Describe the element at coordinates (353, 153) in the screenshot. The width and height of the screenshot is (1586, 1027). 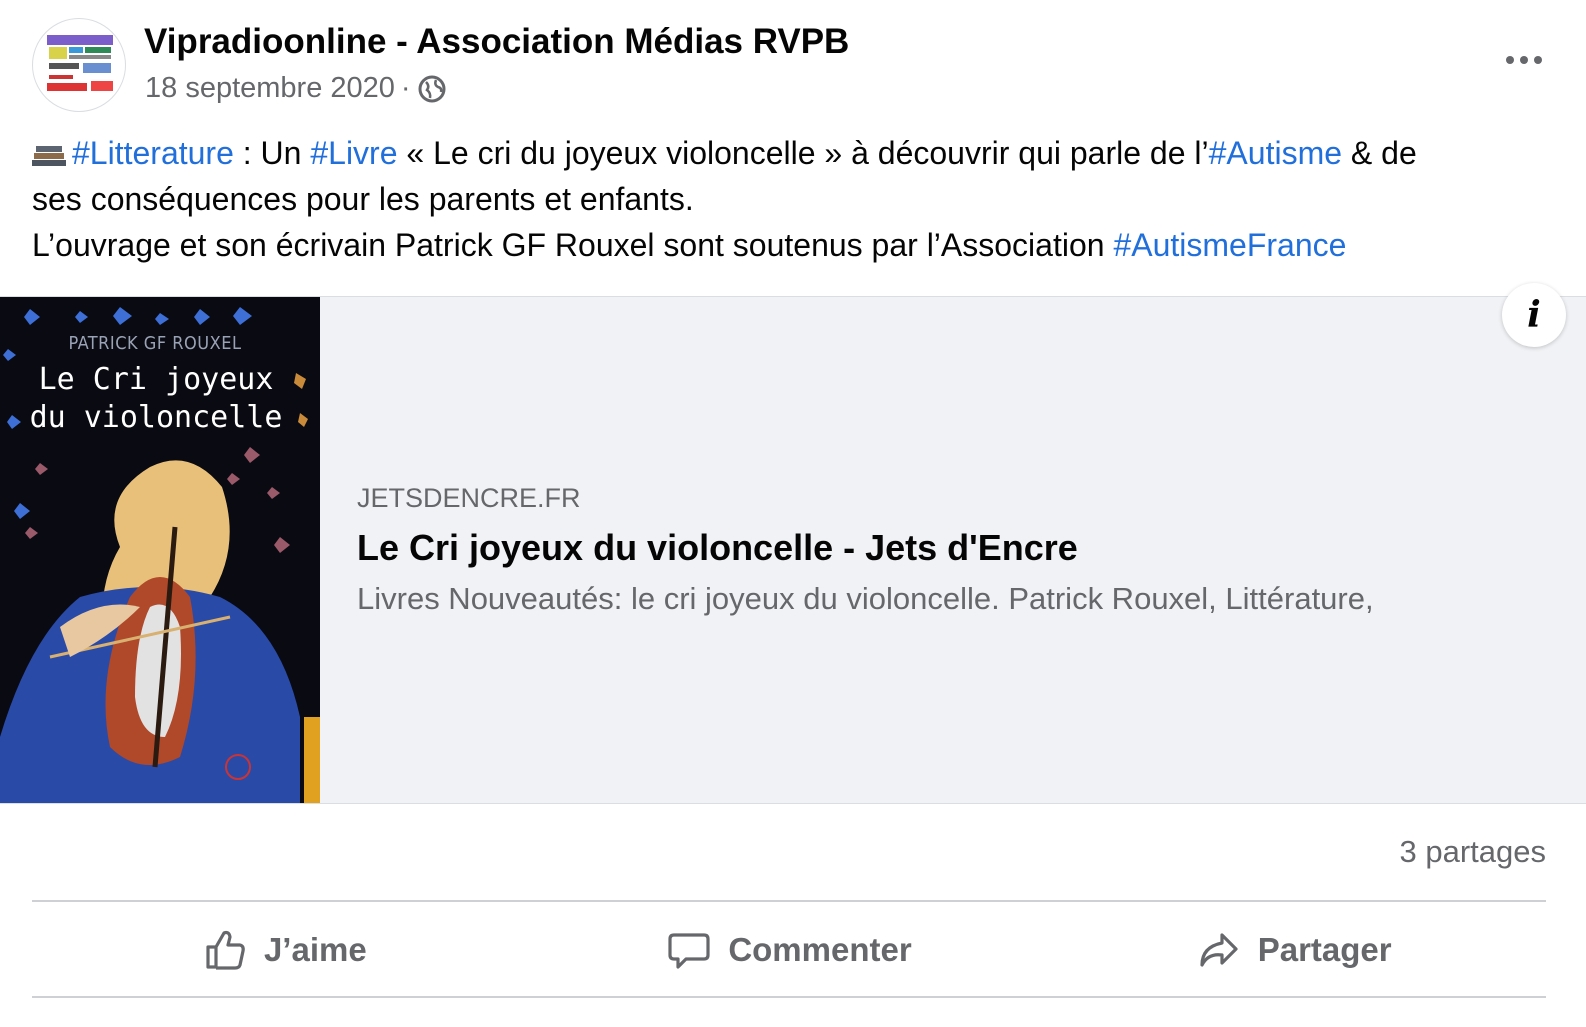
I see `hashtag-livre: #Livre` at that location.